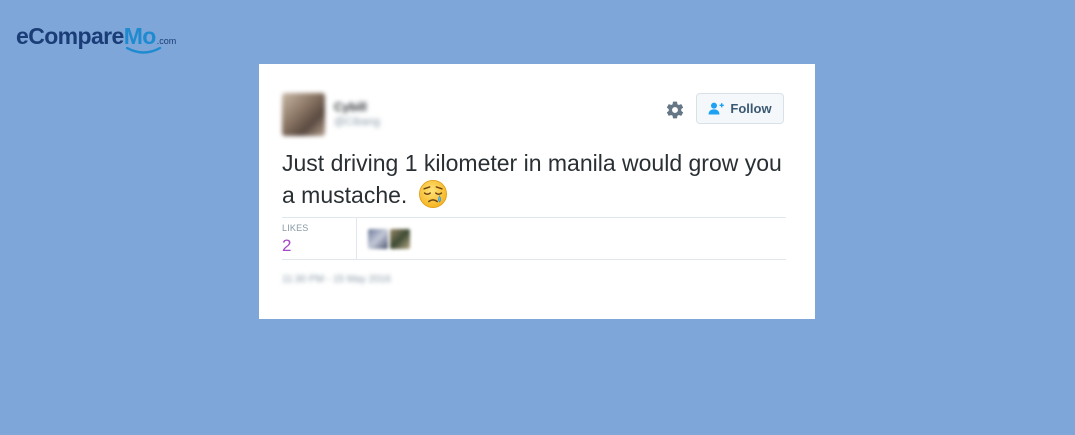 This screenshot has width=1075, height=435. What do you see at coordinates (389, 239) in the screenshot?
I see `likers-avatars` at bounding box center [389, 239].